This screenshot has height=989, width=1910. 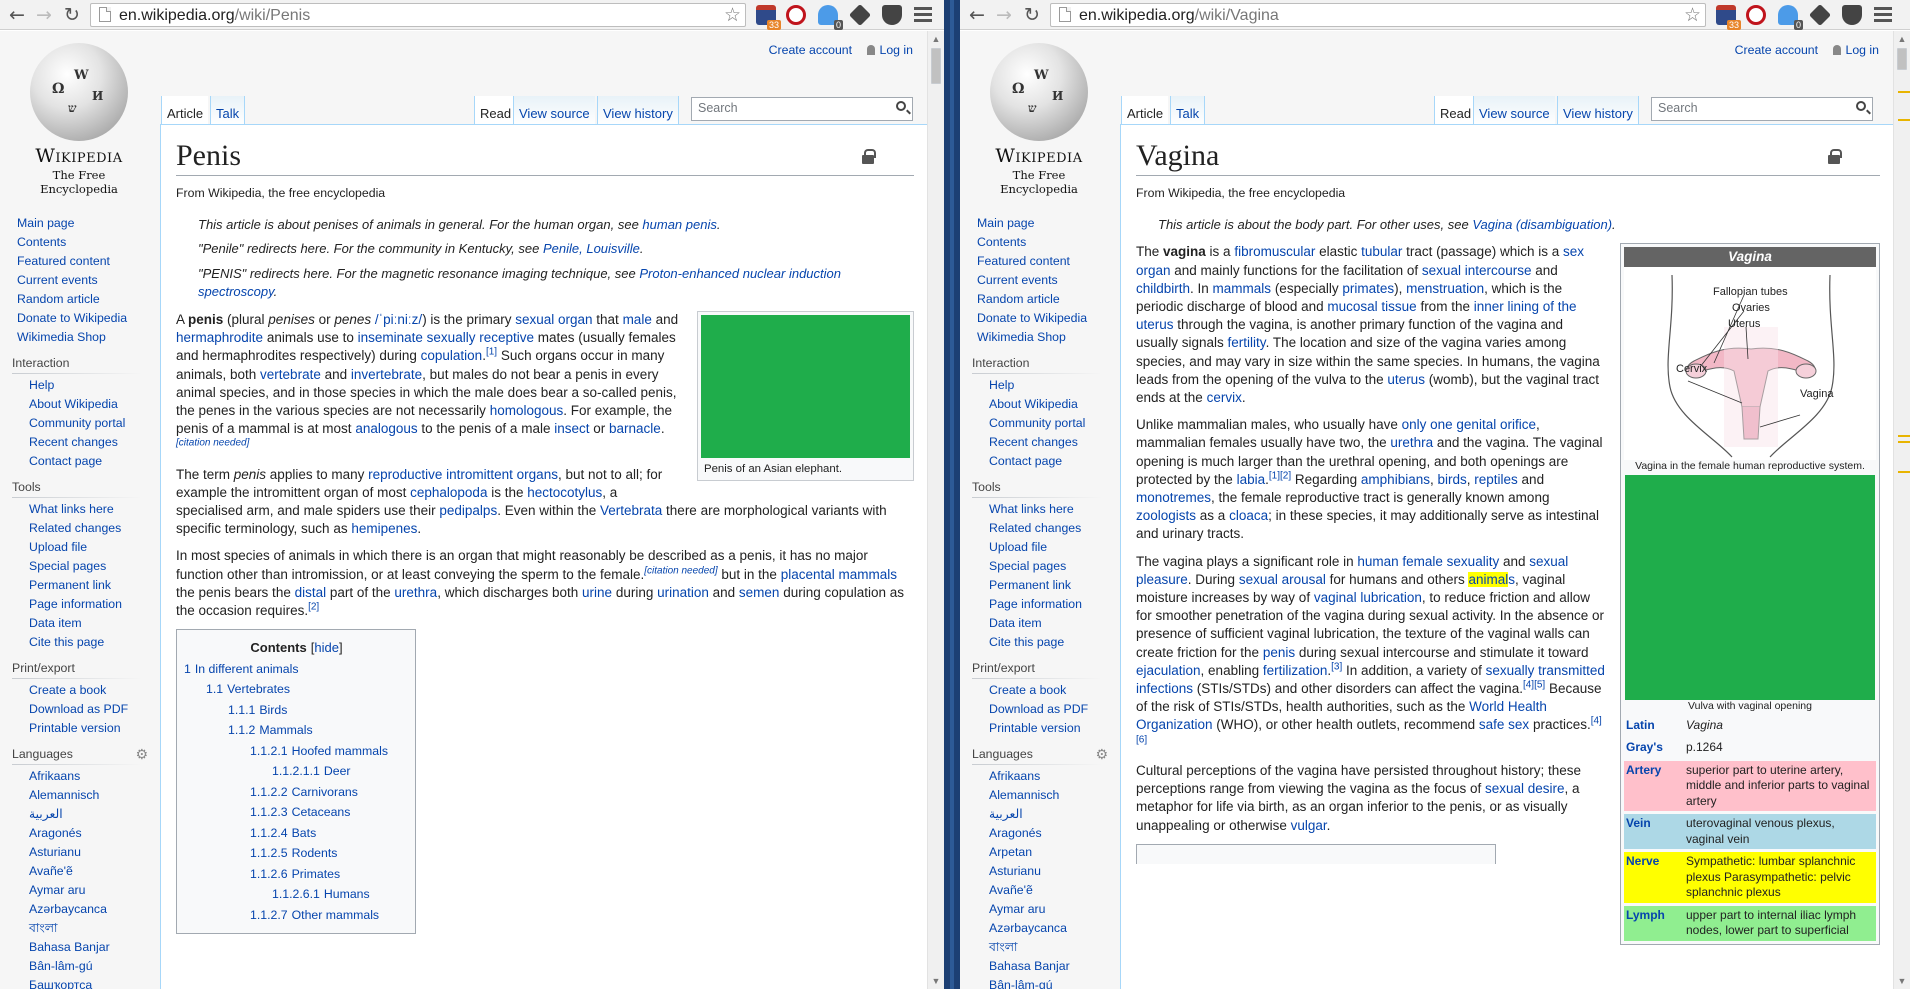 What do you see at coordinates (1776, 50) in the screenshot?
I see `create-account-link: Create account` at bounding box center [1776, 50].